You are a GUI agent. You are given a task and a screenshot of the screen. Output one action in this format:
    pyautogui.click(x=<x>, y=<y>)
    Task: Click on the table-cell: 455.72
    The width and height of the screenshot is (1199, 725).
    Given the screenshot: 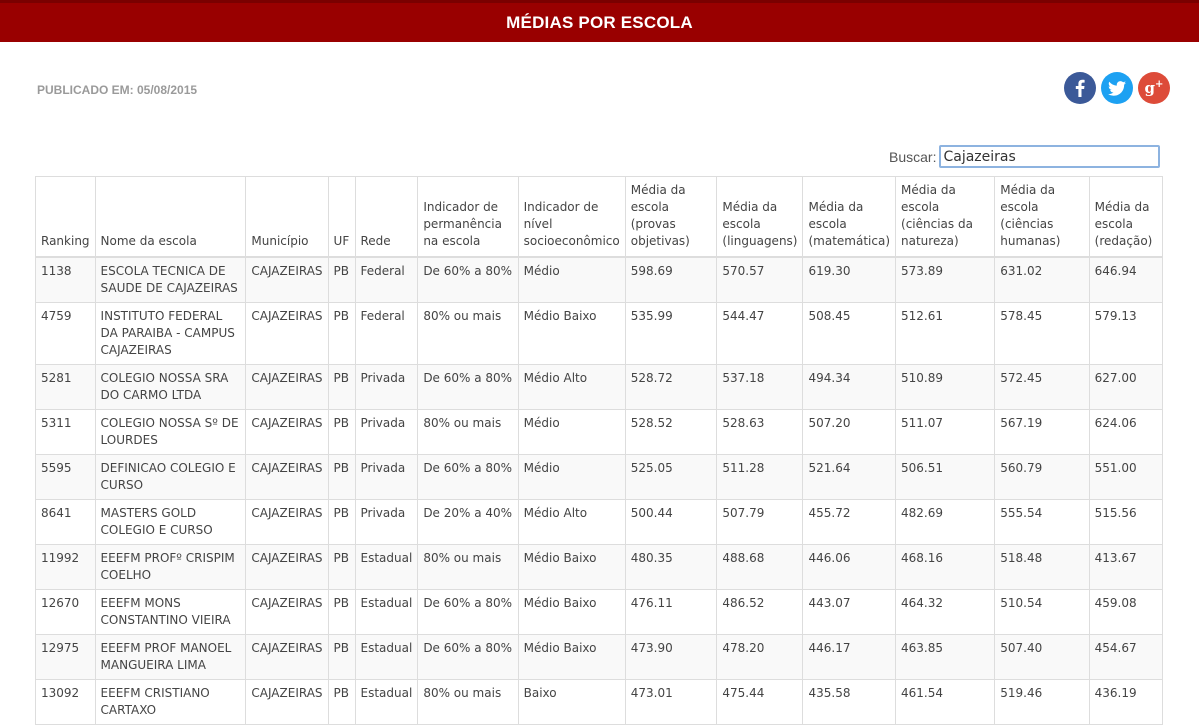 What is the action you would take?
    pyautogui.click(x=849, y=521)
    